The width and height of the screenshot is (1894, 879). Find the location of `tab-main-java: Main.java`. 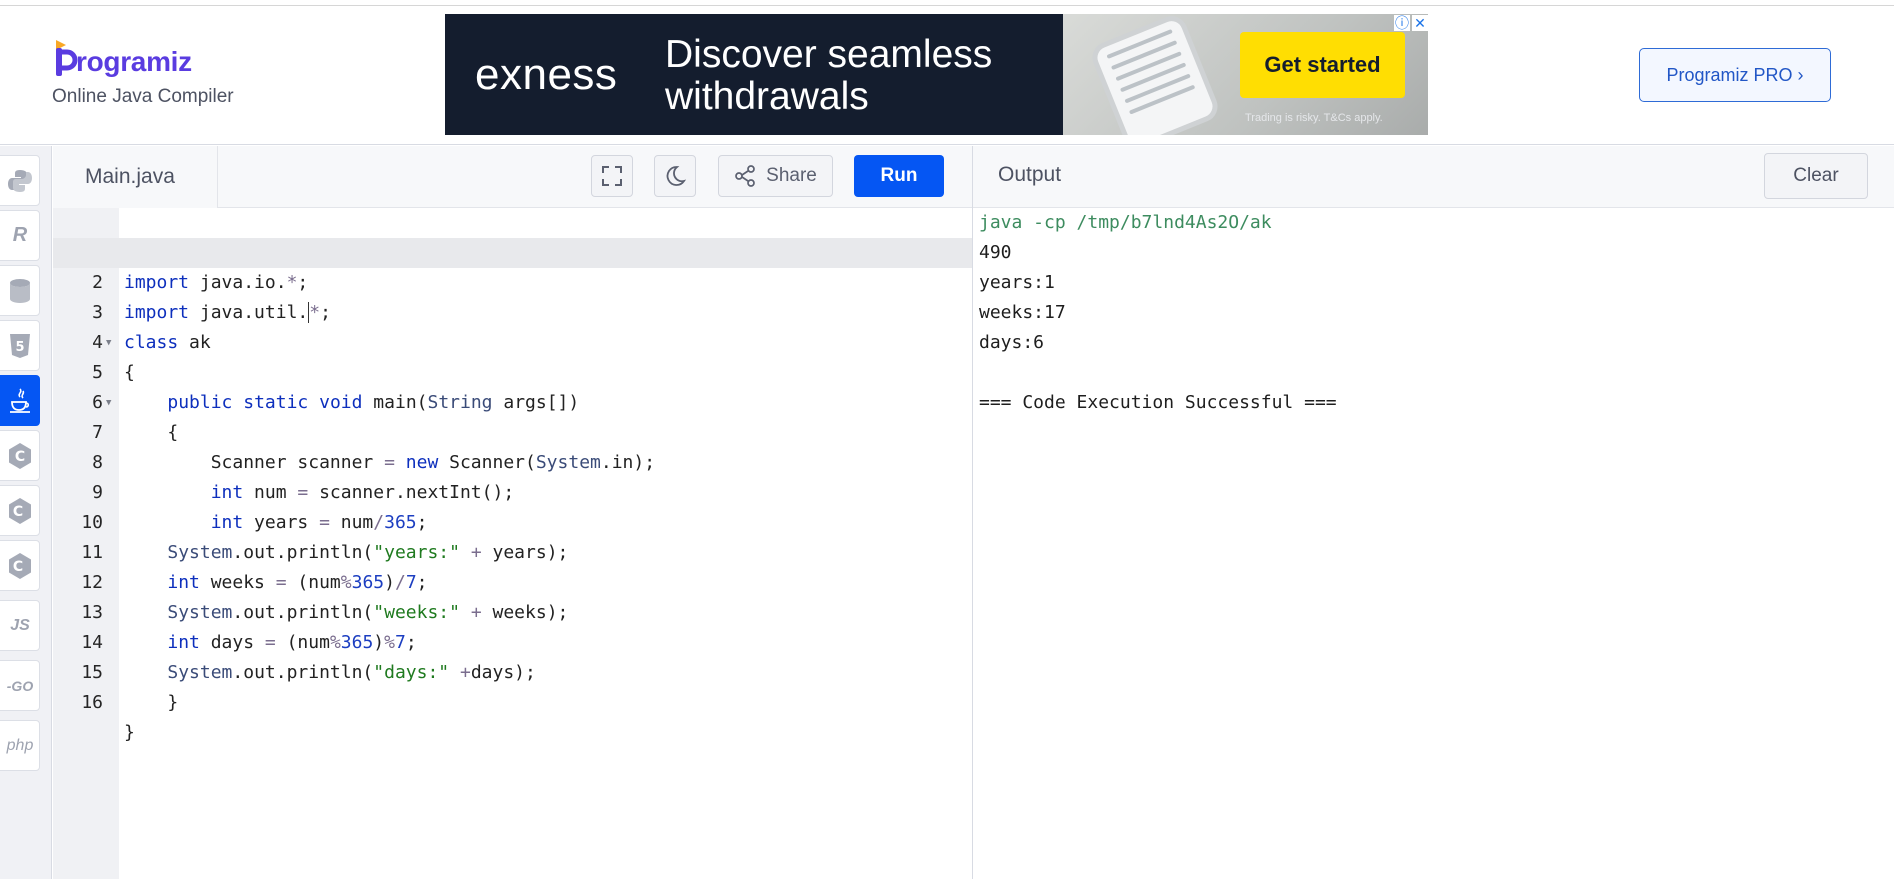

tab-main-java: Main.java is located at coordinates (135, 177).